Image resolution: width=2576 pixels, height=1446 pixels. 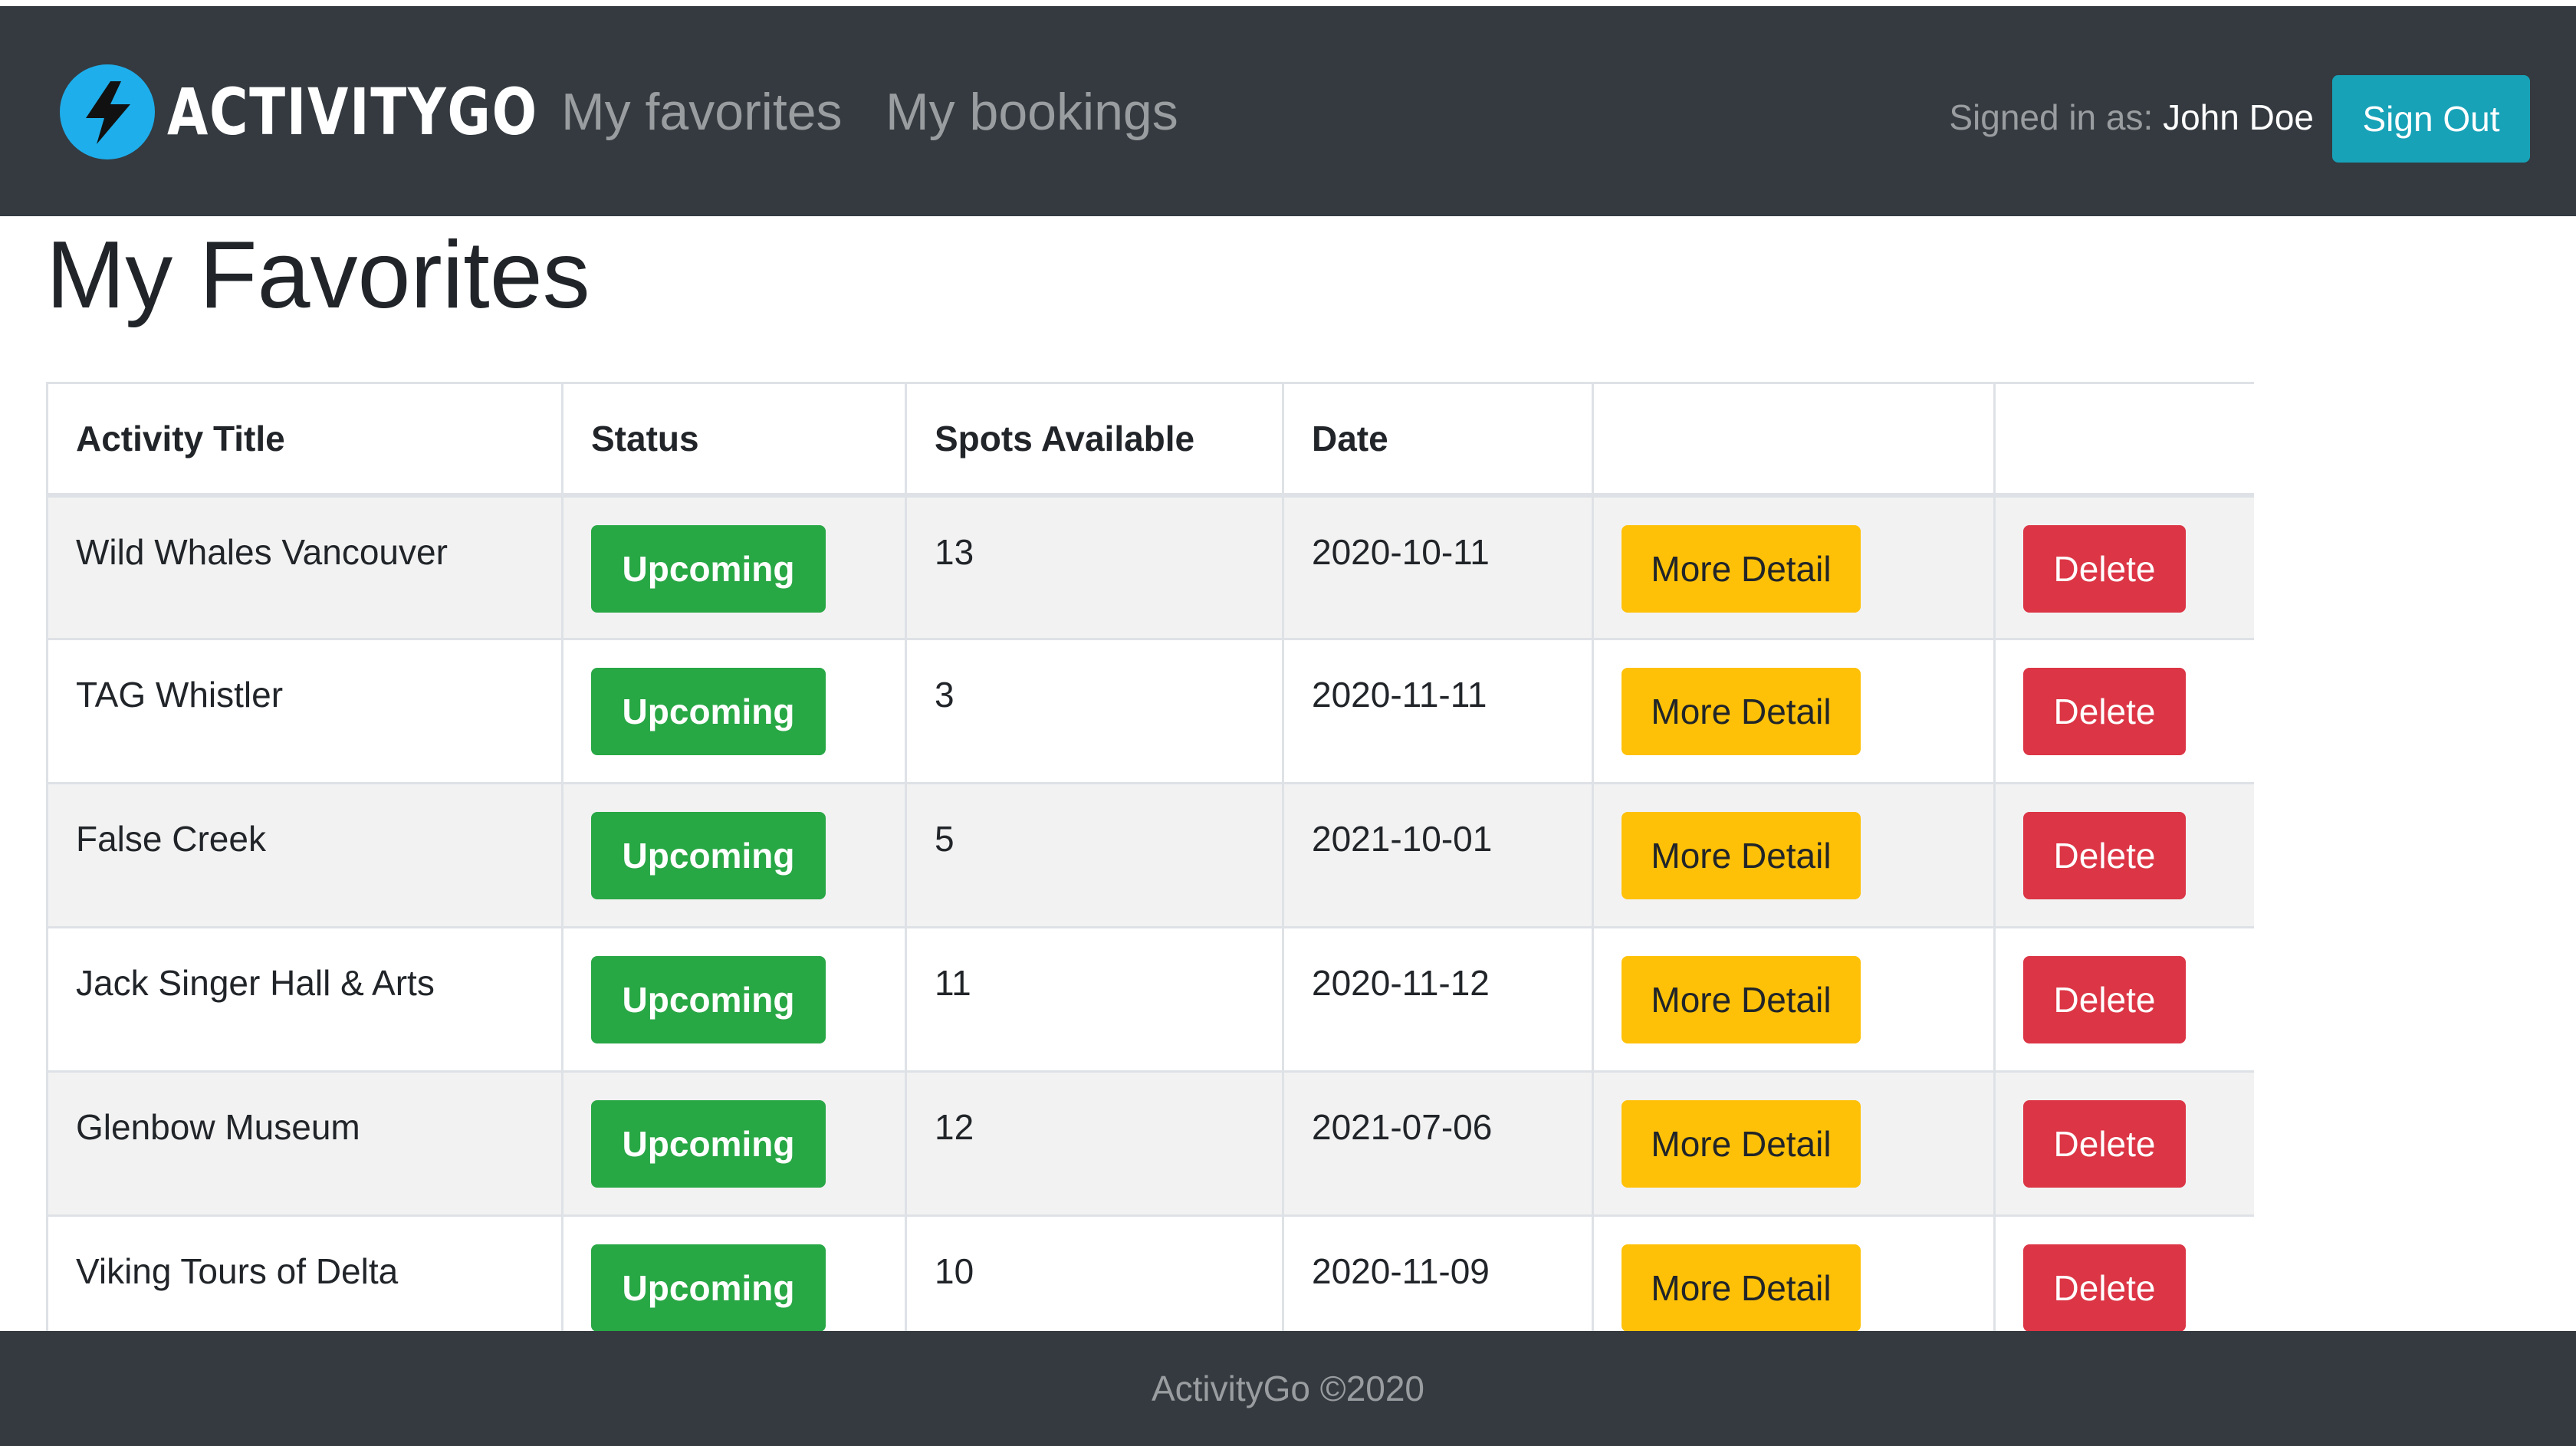 I want to click on spots-available-cell: 5, so click(x=1095, y=855).